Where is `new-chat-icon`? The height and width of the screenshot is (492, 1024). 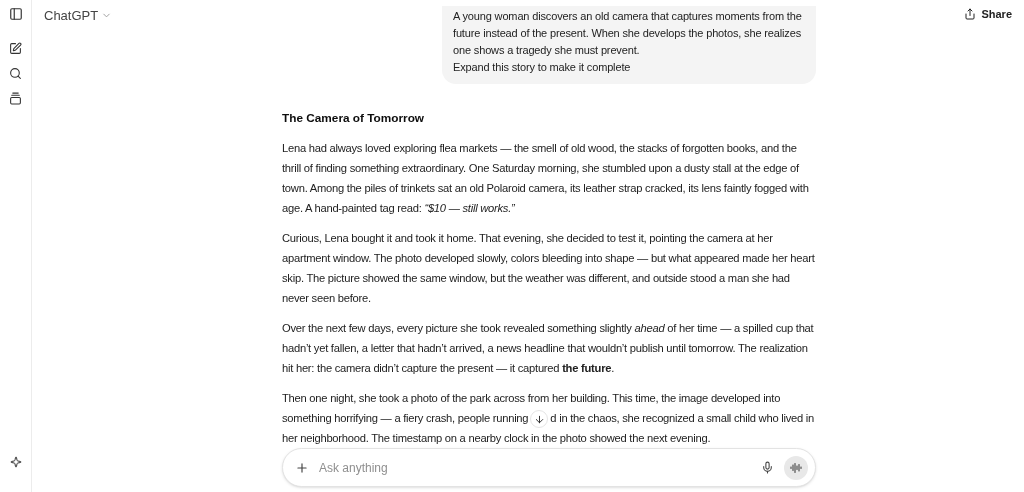
new-chat-icon is located at coordinates (15, 48).